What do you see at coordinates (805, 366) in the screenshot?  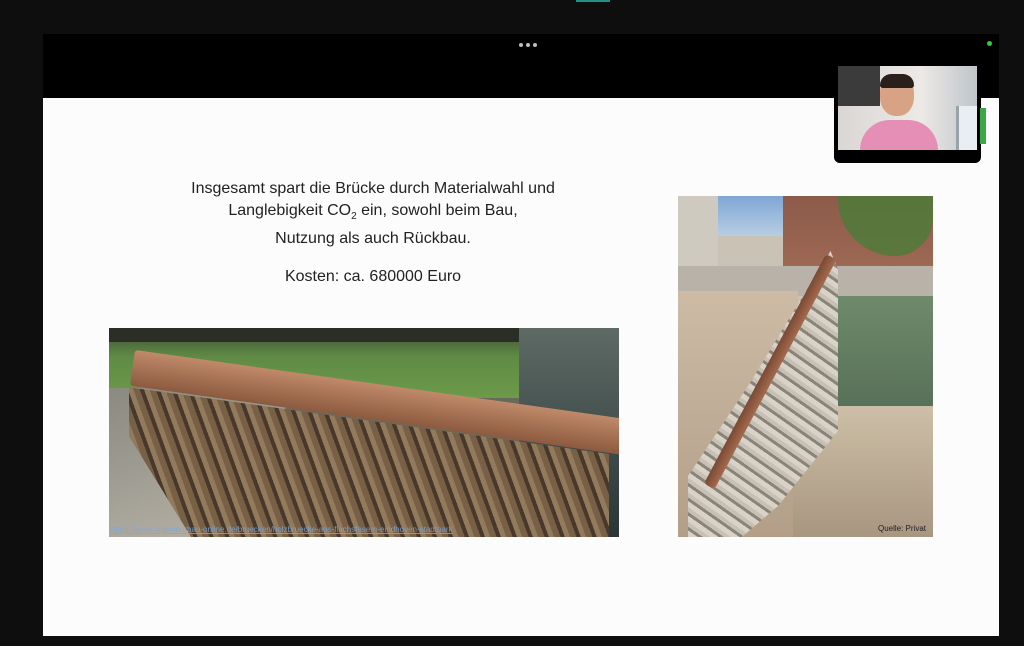 I see `bridge-photo-right: Quelle: Privat` at bounding box center [805, 366].